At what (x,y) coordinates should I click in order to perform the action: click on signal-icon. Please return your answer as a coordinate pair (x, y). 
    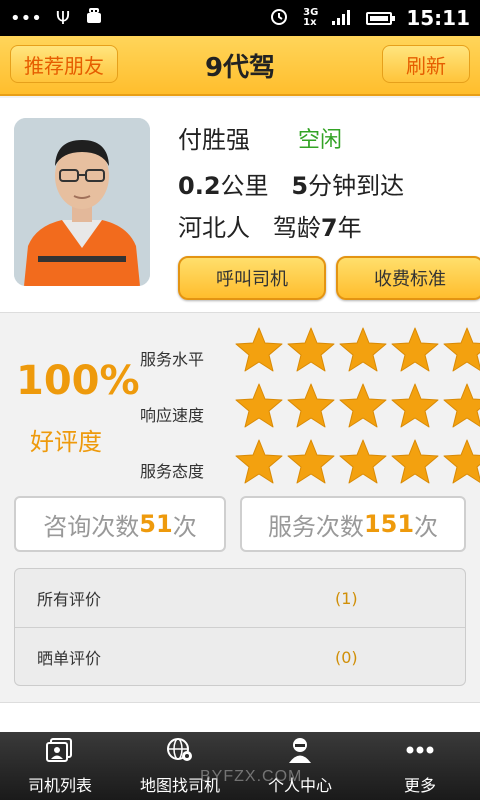
    Looking at the image, I should click on (342, 18).